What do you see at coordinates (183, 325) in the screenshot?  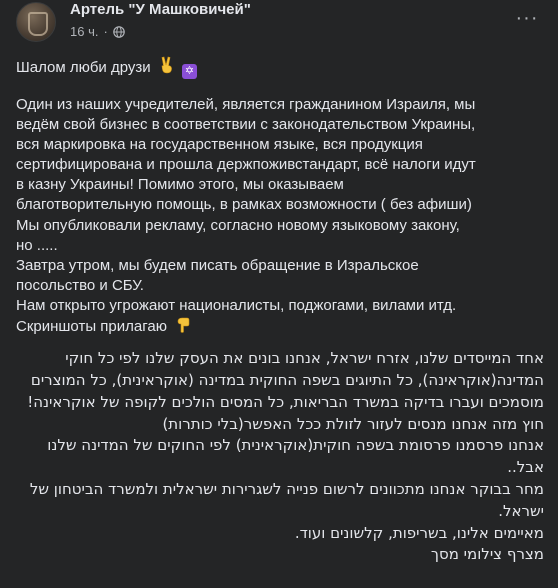 I see `pointing-down-icon` at bounding box center [183, 325].